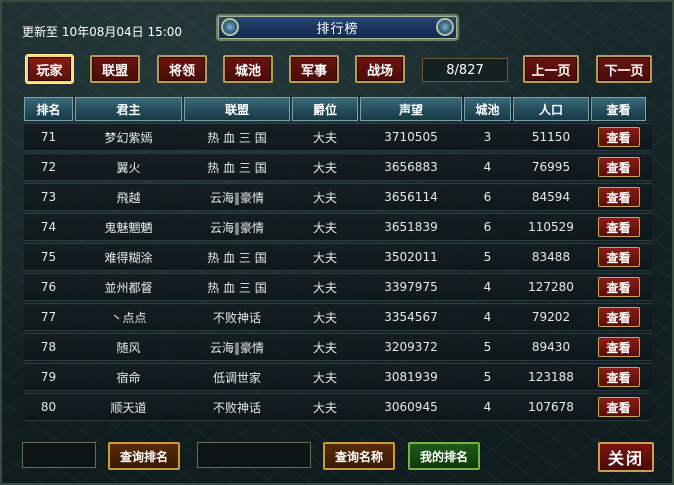 Image resolution: width=674 pixels, height=485 pixels. What do you see at coordinates (551, 347) in the screenshot?
I see `cell-population: 89430` at bounding box center [551, 347].